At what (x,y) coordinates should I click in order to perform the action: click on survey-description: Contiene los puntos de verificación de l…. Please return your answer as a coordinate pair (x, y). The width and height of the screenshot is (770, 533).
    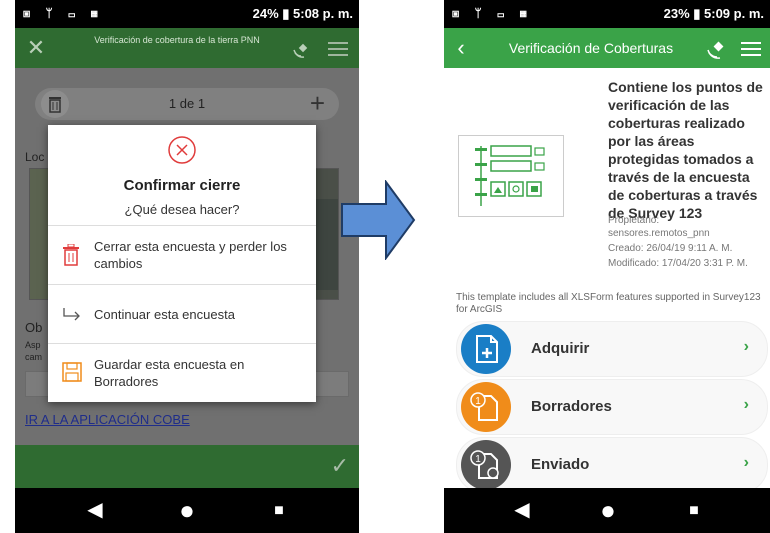
    Looking at the image, I should click on (685, 150).